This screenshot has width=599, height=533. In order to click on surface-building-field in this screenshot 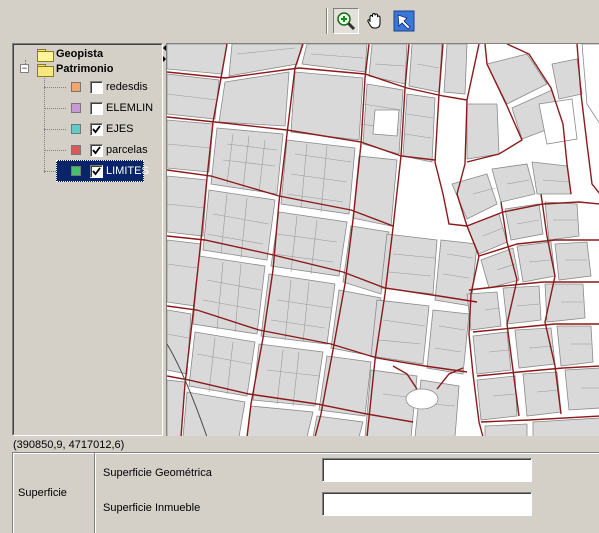, I will do `click(427, 504)`.